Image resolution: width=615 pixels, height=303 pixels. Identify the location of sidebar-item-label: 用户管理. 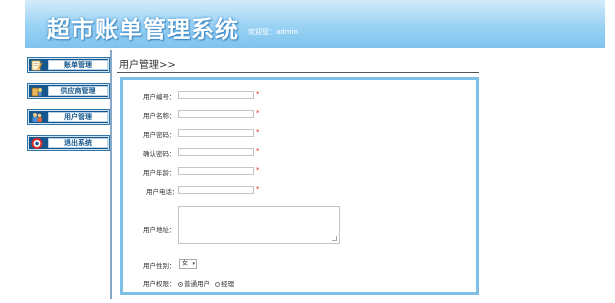
(78, 117).